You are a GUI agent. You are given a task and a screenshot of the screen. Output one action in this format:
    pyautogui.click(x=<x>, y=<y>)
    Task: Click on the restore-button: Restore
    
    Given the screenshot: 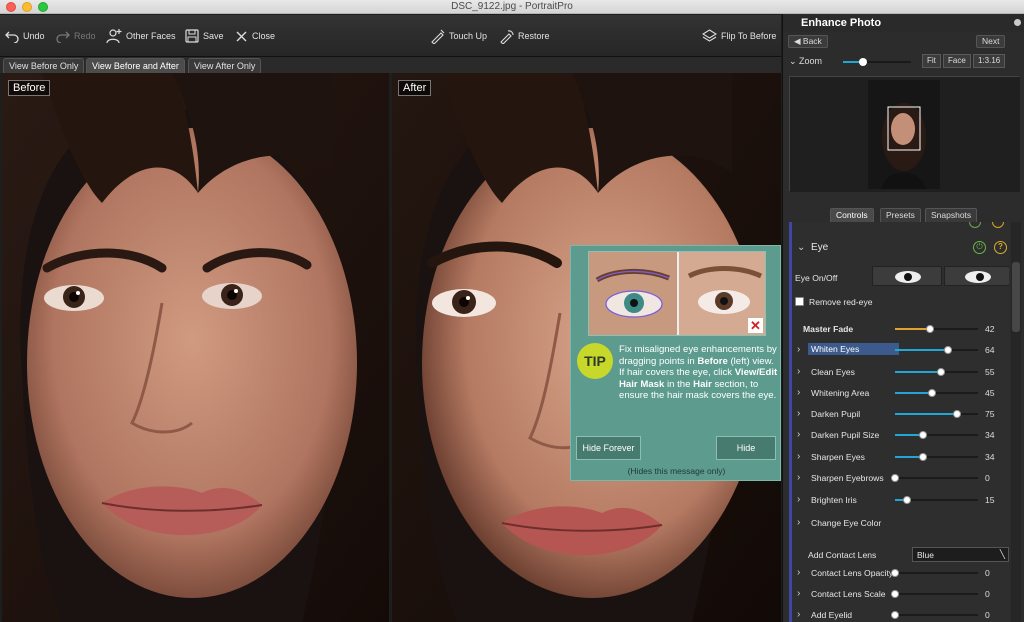 What is the action you would take?
    pyautogui.click(x=524, y=36)
    